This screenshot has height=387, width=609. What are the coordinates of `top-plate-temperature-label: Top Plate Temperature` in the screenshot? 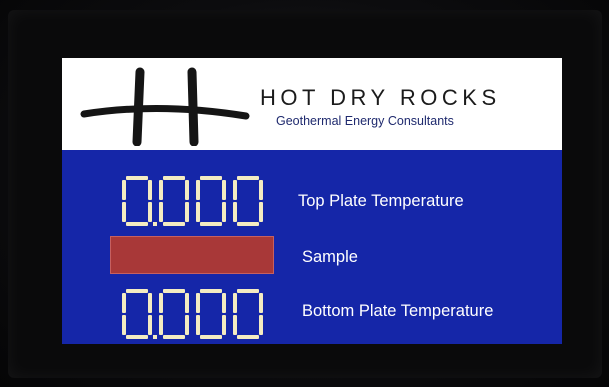 It's located at (381, 201).